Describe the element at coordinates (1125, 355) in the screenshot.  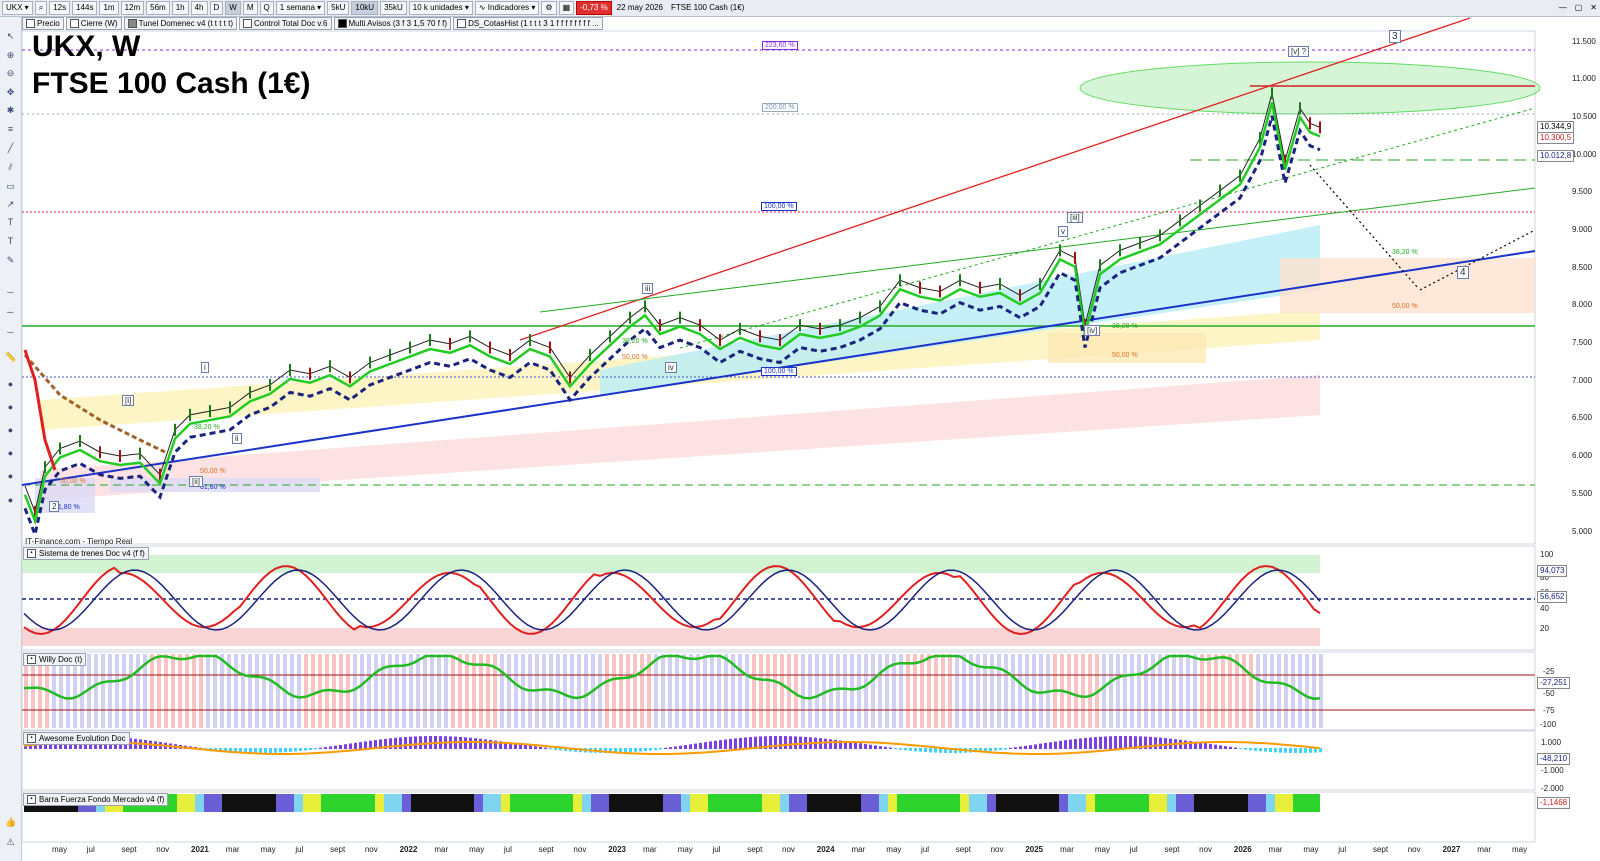
I see `fib-label: 50,00 %` at that location.